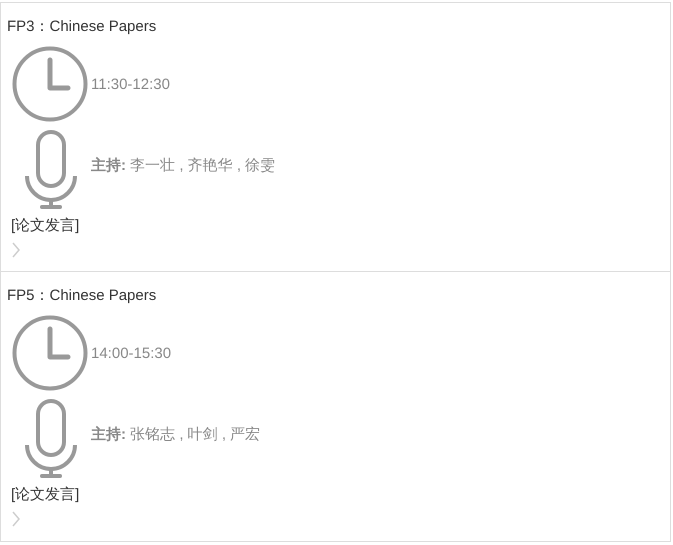  Describe the element at coordinates (81, 27) in the screenshot. I see `session-title: FP3：Chinese Papers` at that location.